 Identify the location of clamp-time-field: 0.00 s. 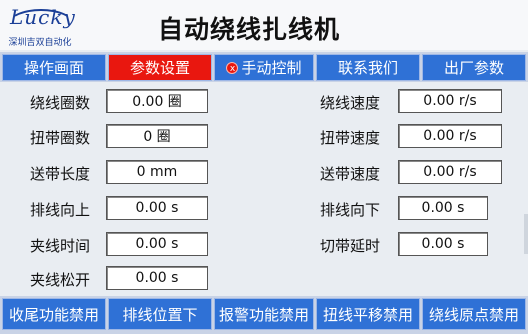
(157, 244).